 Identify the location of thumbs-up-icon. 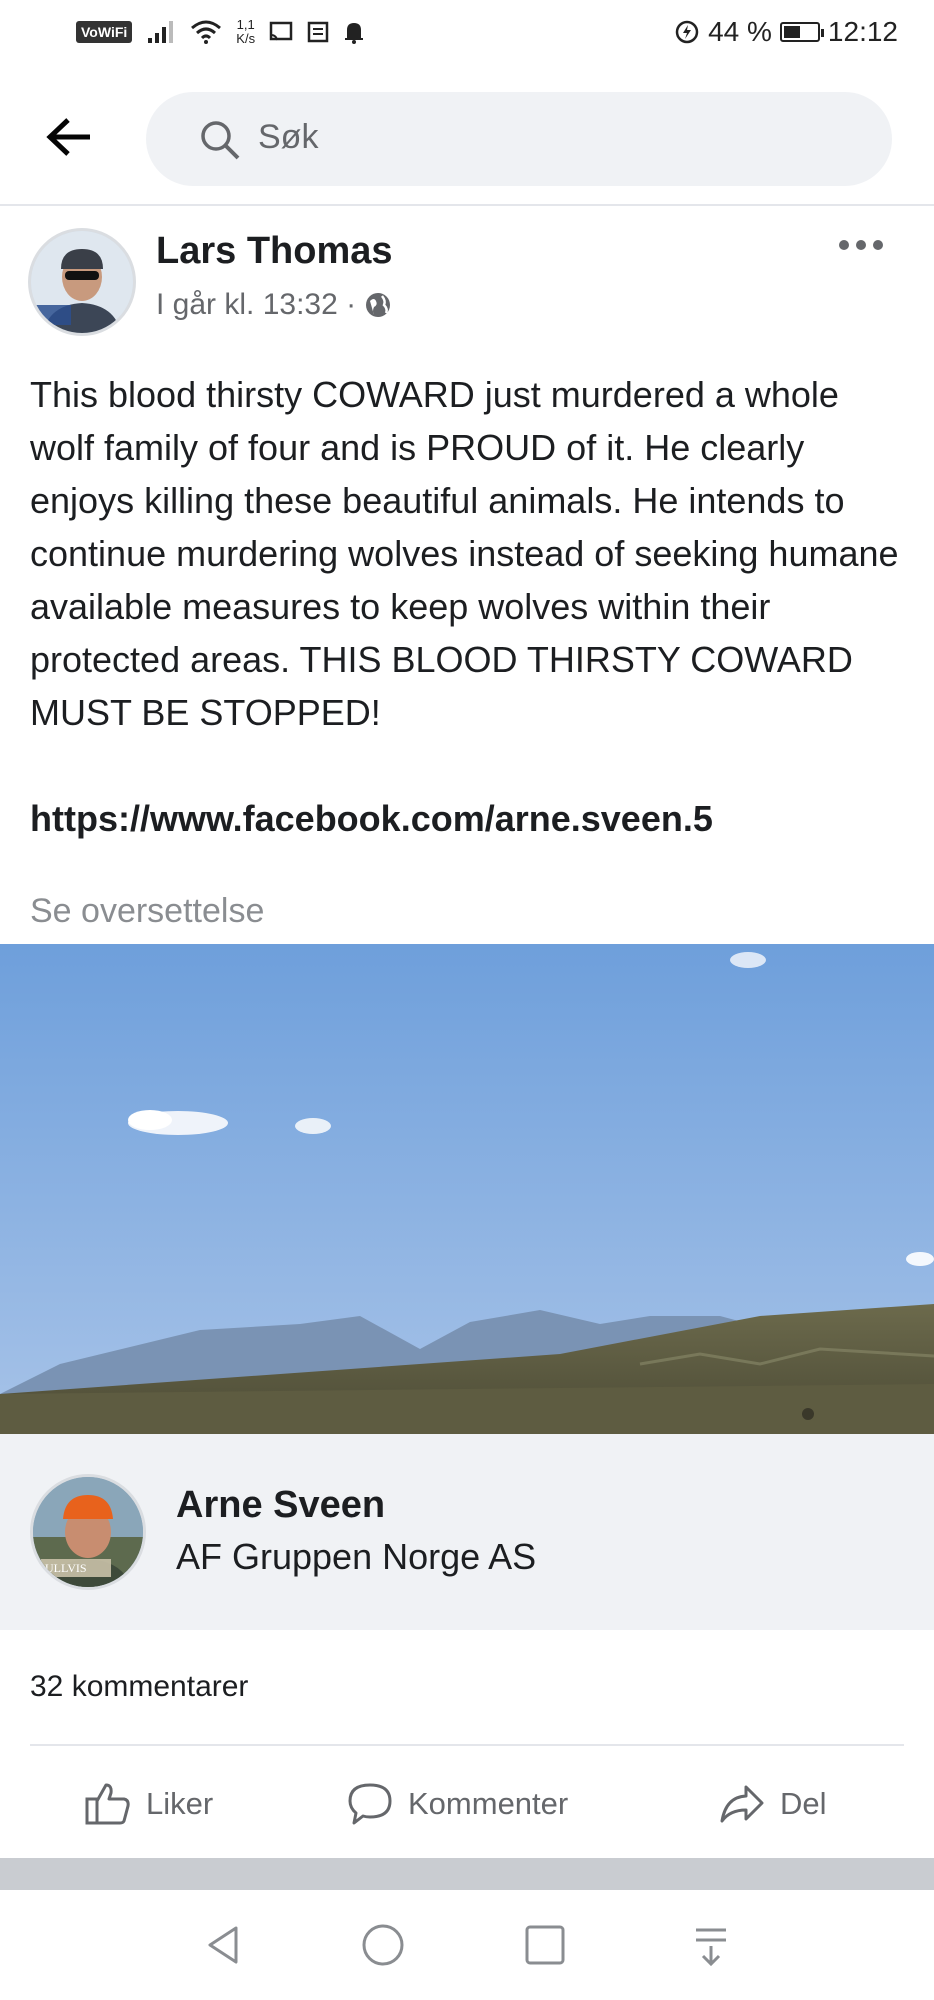
(107, 1804).